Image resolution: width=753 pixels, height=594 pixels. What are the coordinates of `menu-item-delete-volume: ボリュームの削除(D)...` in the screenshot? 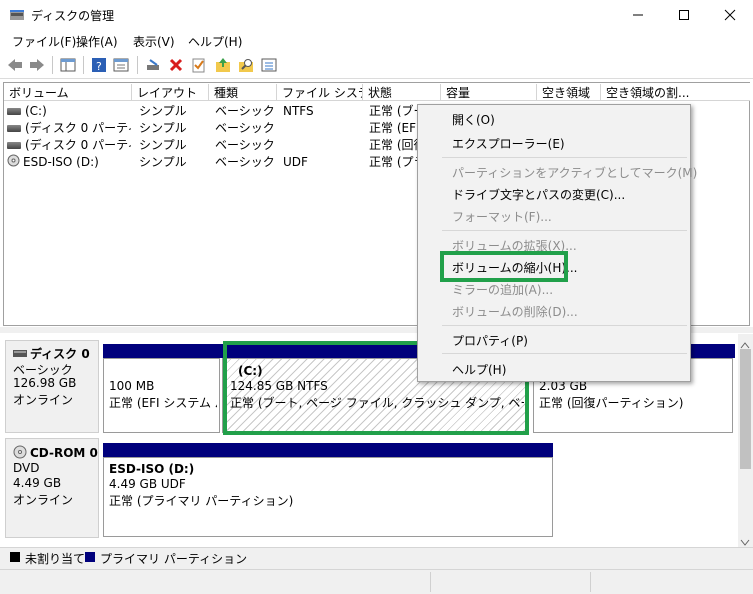 It's located at (515, 312).